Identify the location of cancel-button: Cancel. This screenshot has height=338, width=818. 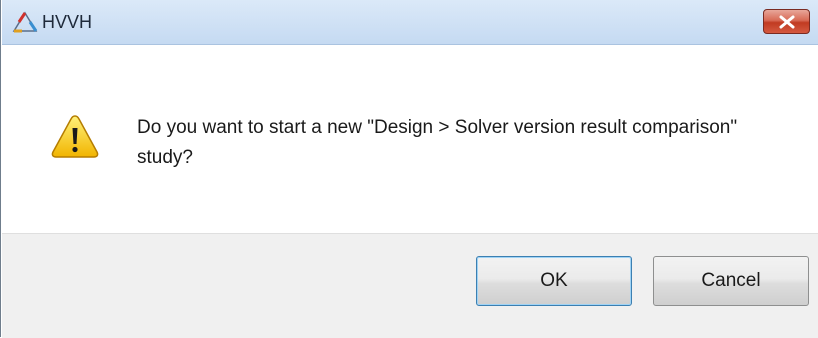
(731, 281).